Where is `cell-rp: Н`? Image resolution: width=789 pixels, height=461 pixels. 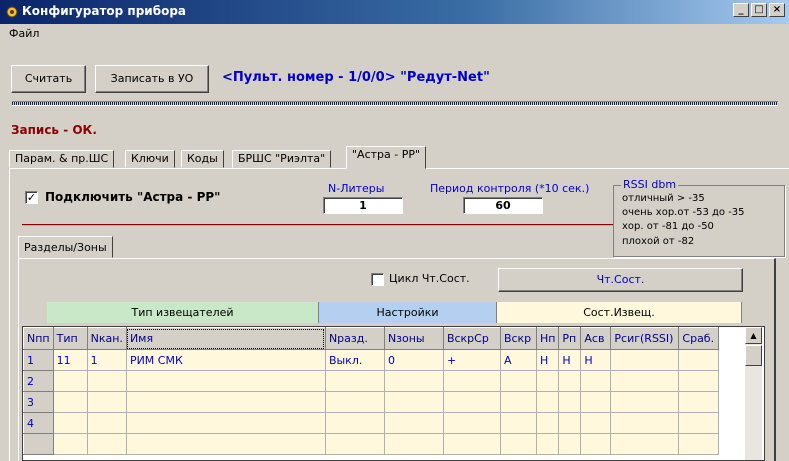
cell-rp: Н is located at coordinates (570, 360).